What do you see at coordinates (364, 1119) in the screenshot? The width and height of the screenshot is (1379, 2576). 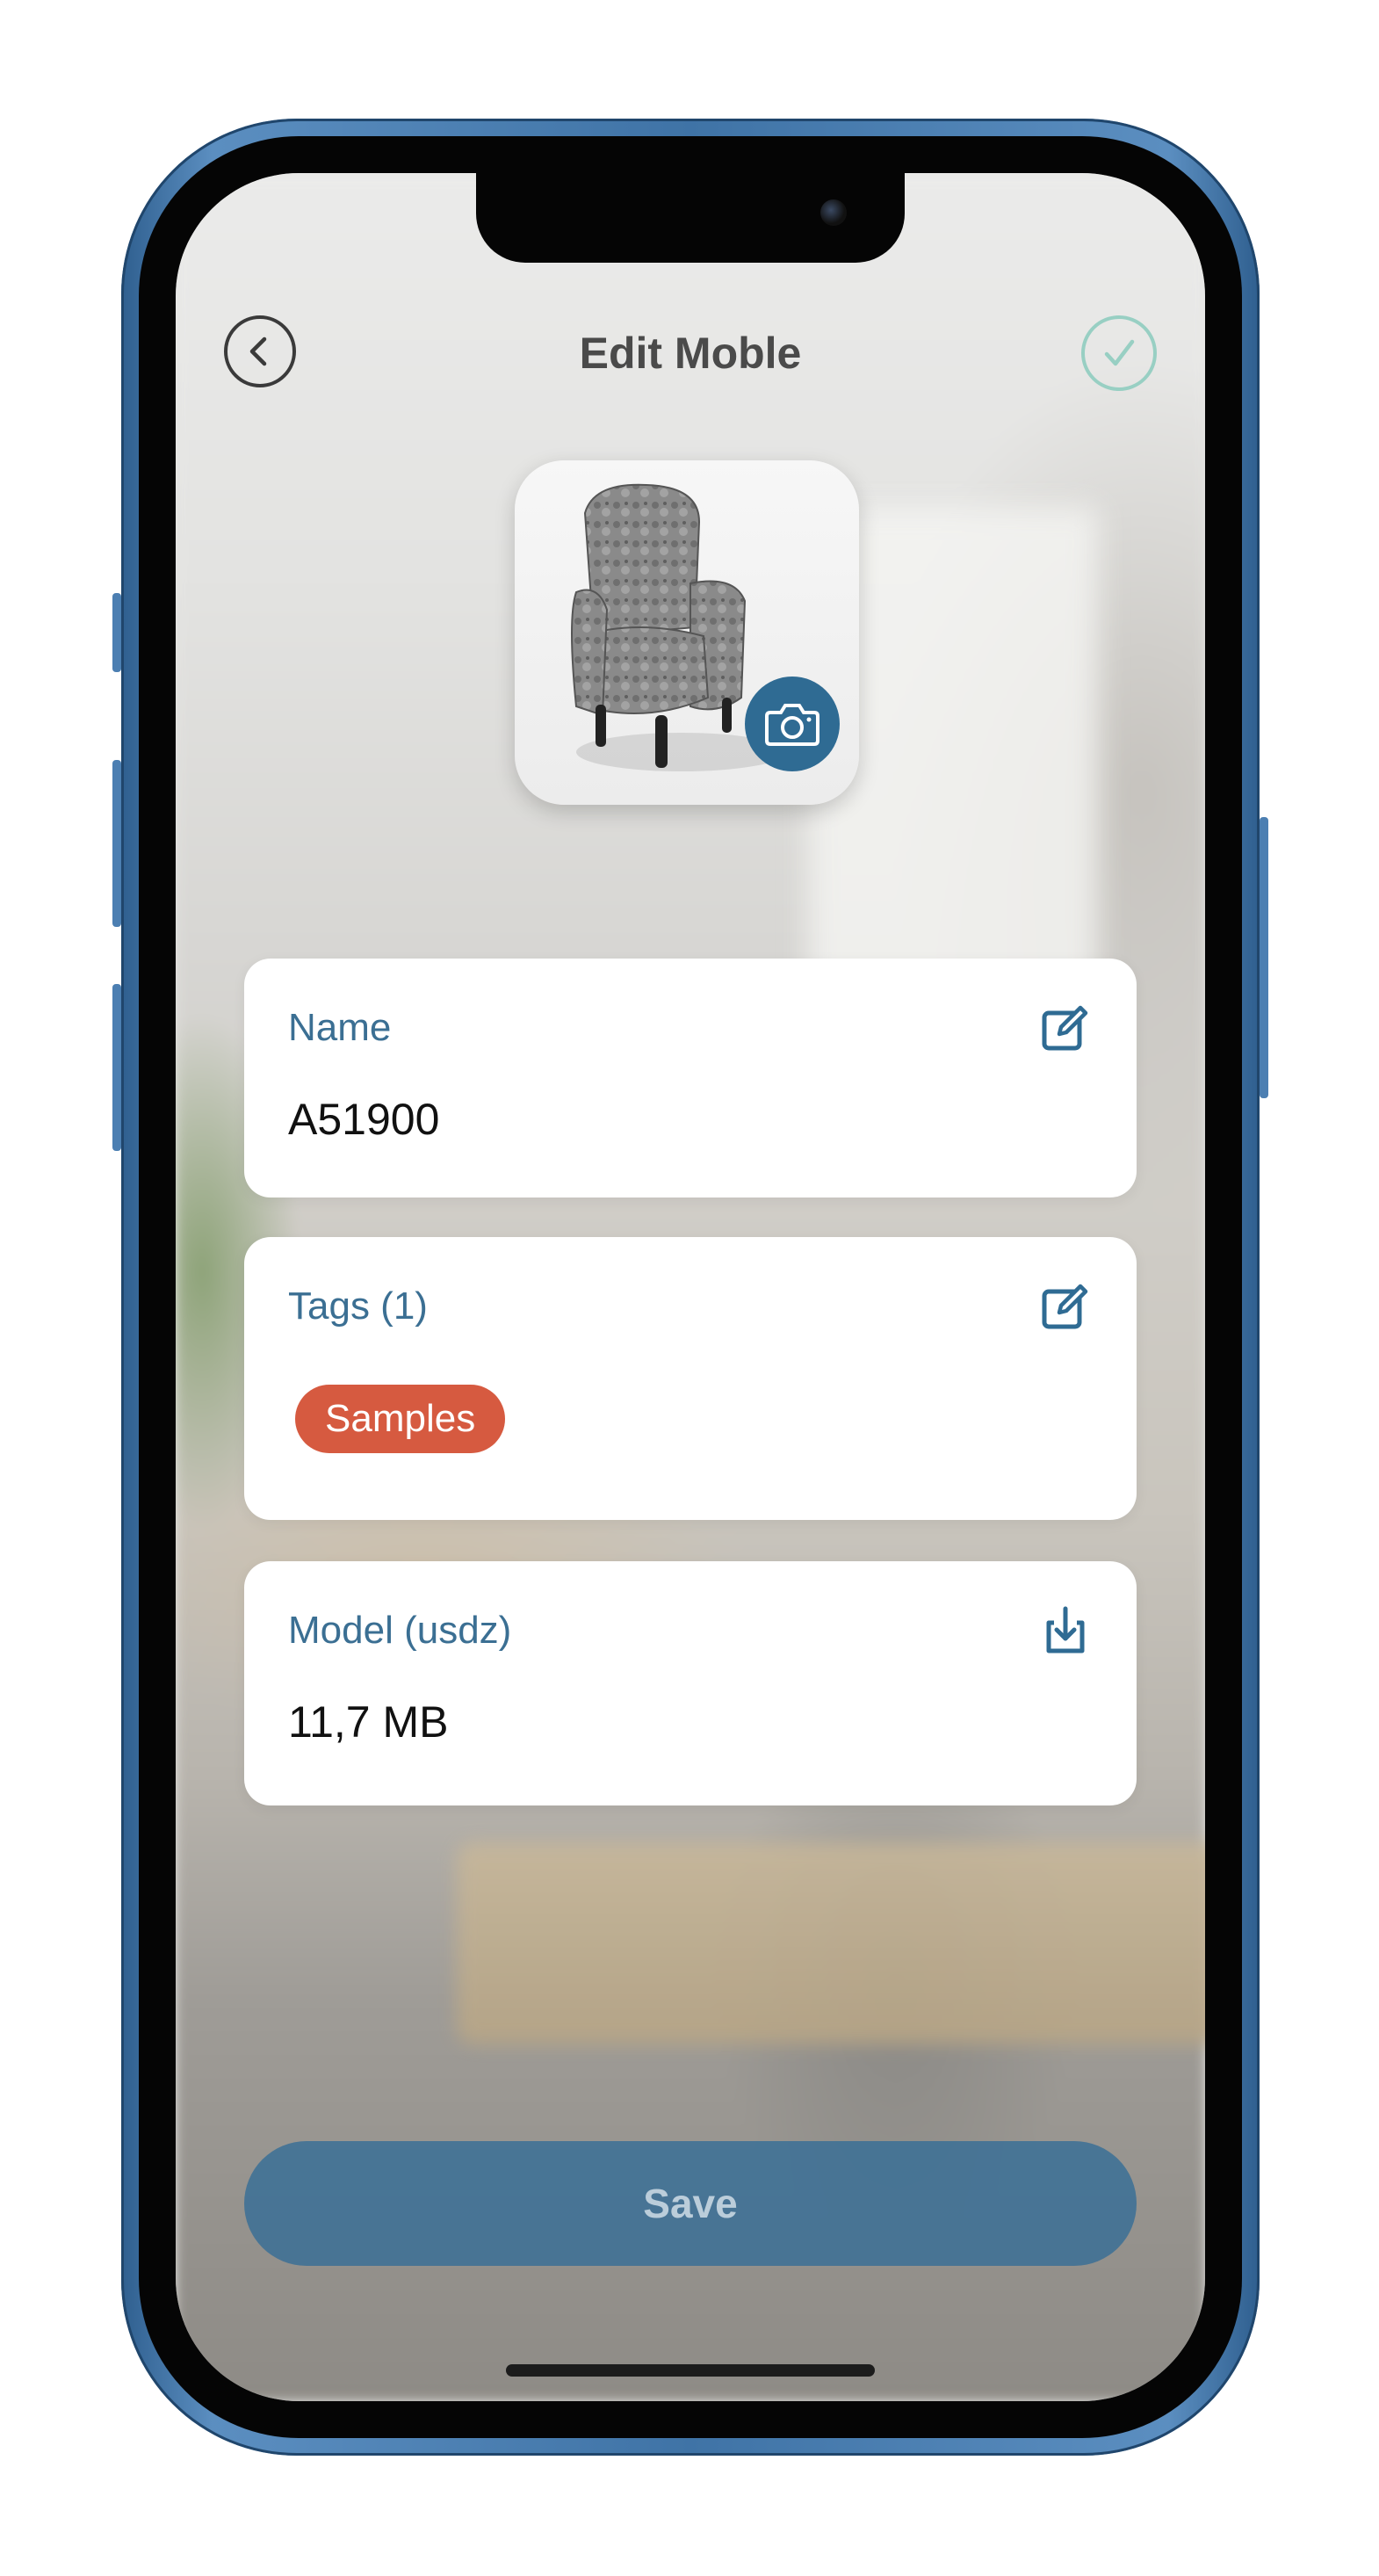 I see `name-value: A51900` at bounding box center [364, 1119].